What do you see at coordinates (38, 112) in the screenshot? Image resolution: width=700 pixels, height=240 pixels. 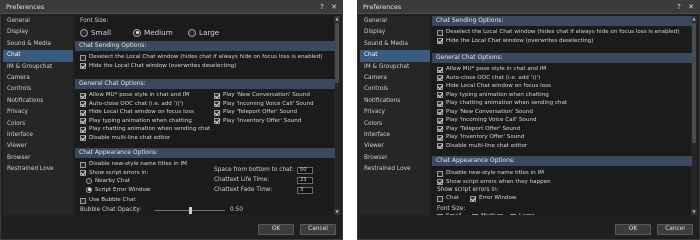 I see `sidebar-item-privacy: Privacy` at bounding box center [38, 112].